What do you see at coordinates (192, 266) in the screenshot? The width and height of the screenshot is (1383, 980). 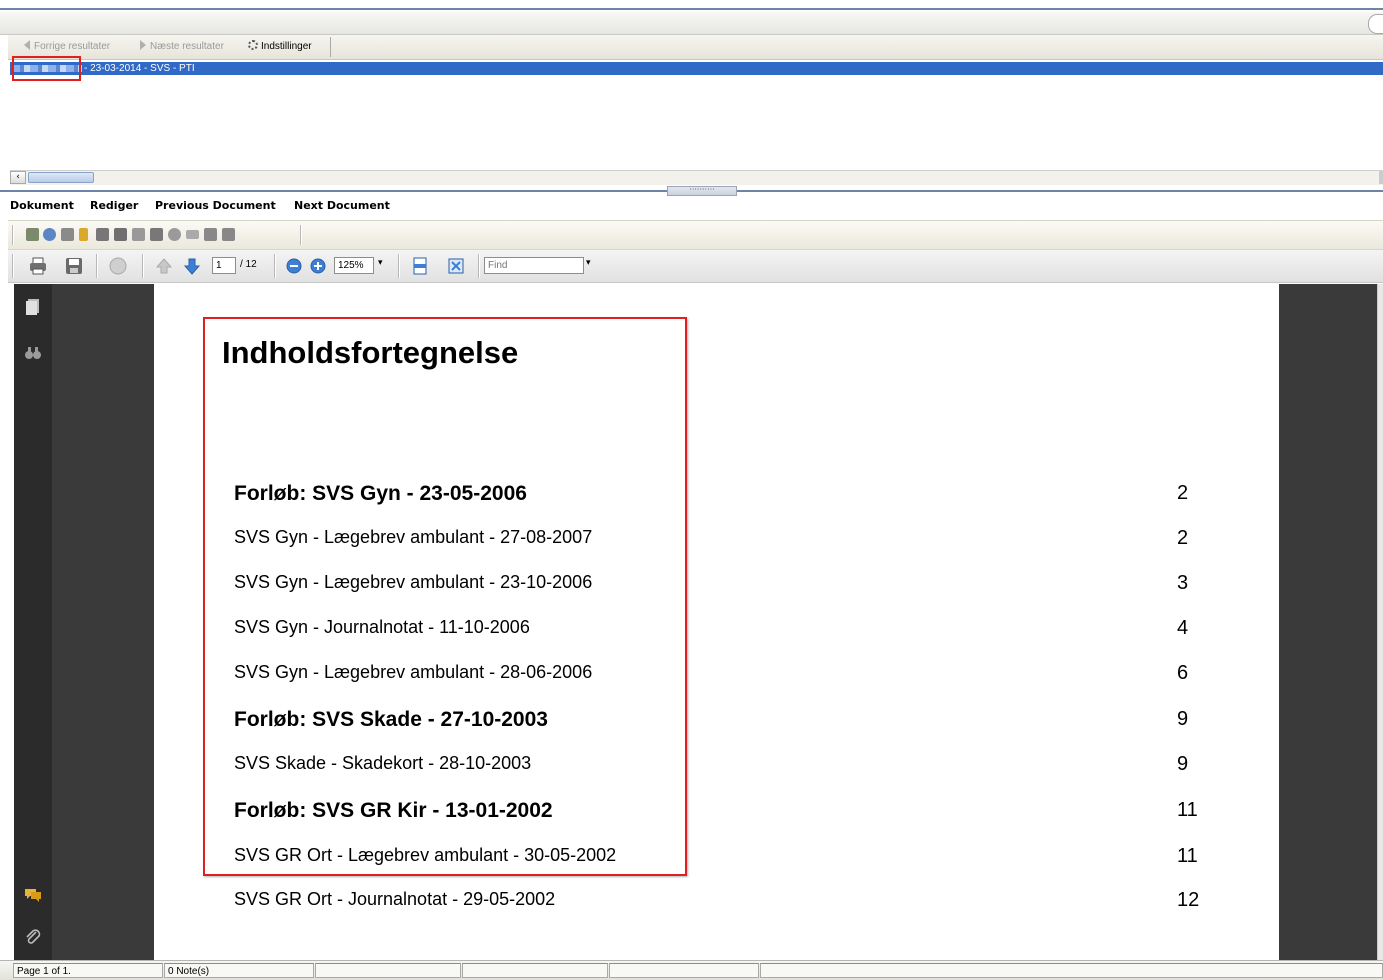 I see `next-page-icon` at bounding box center [192, 266].